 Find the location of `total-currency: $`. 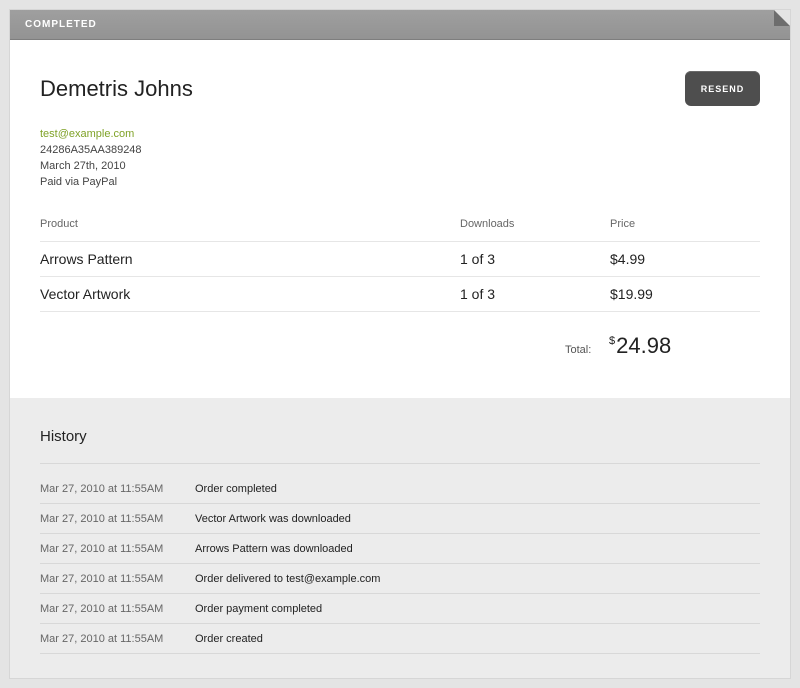

total-currency: $ is located at coordinates (612, 341).